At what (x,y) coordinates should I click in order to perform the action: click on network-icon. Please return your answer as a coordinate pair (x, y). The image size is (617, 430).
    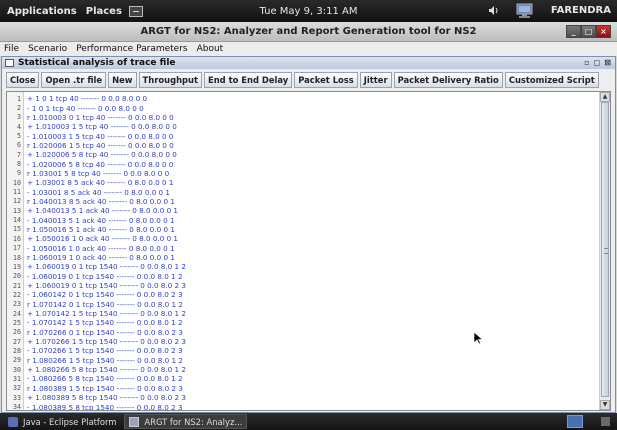
    Looking at the image, I should click on (525, 11).